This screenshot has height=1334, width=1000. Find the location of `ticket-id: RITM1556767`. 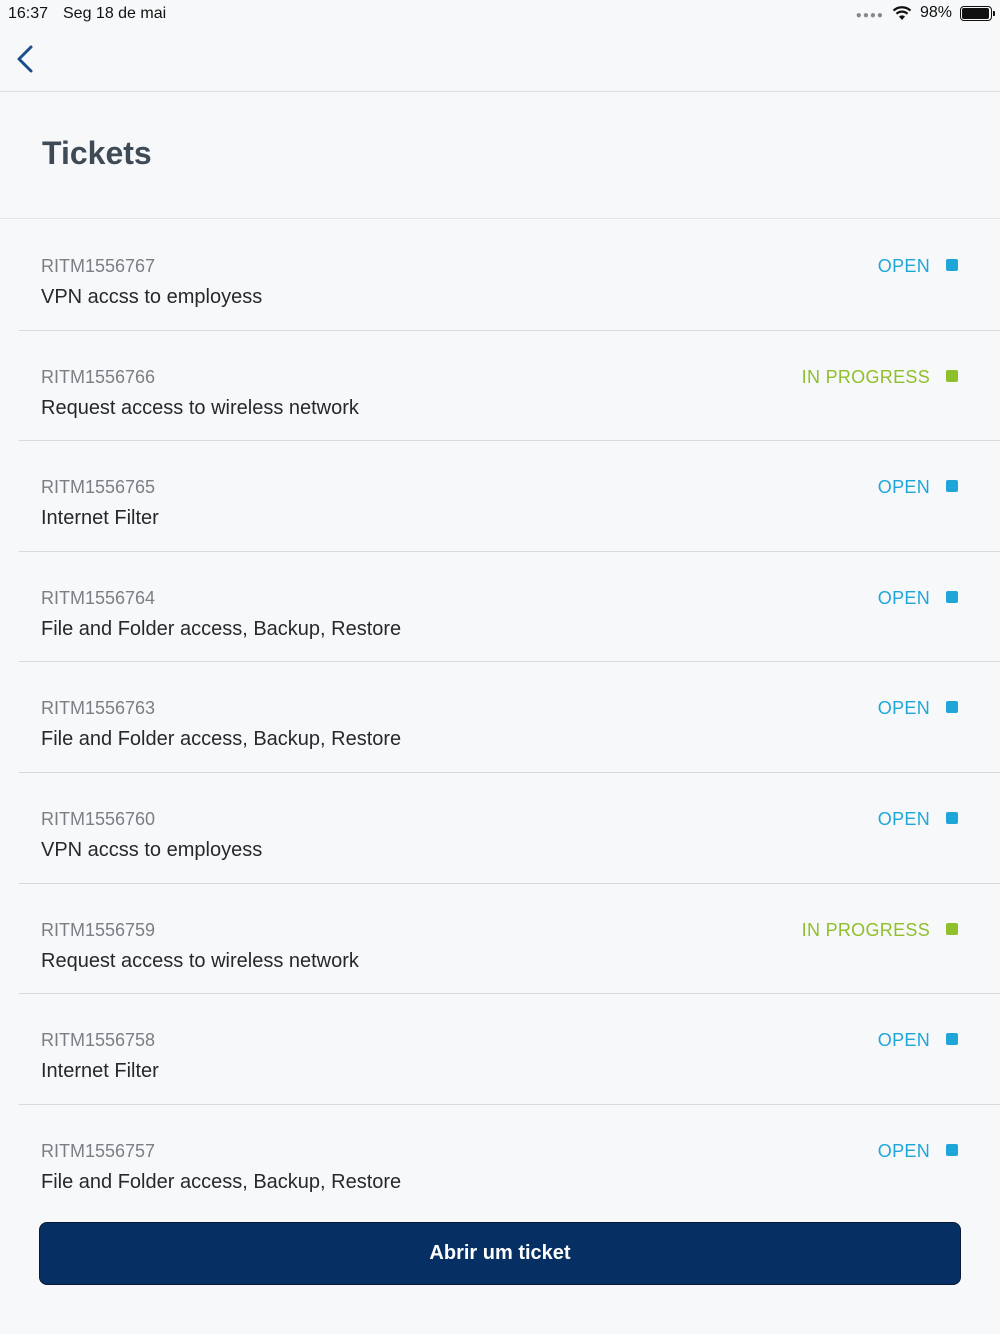

ticket-id: RITM1556767 is located at coordinates (98, 266).